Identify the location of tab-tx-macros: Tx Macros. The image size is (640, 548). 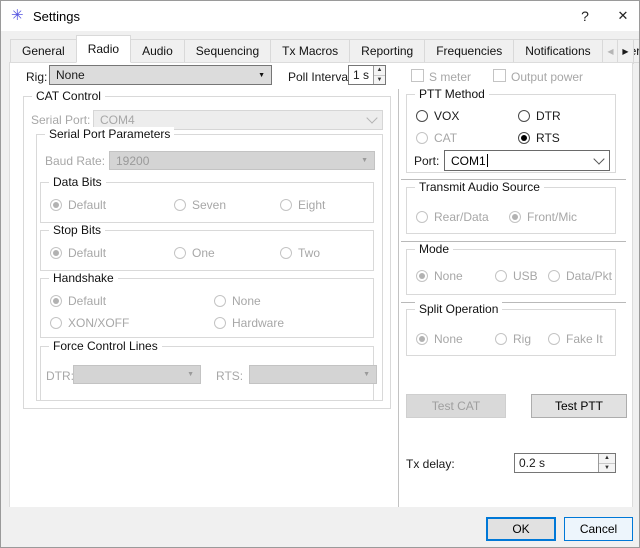
(310, 51).